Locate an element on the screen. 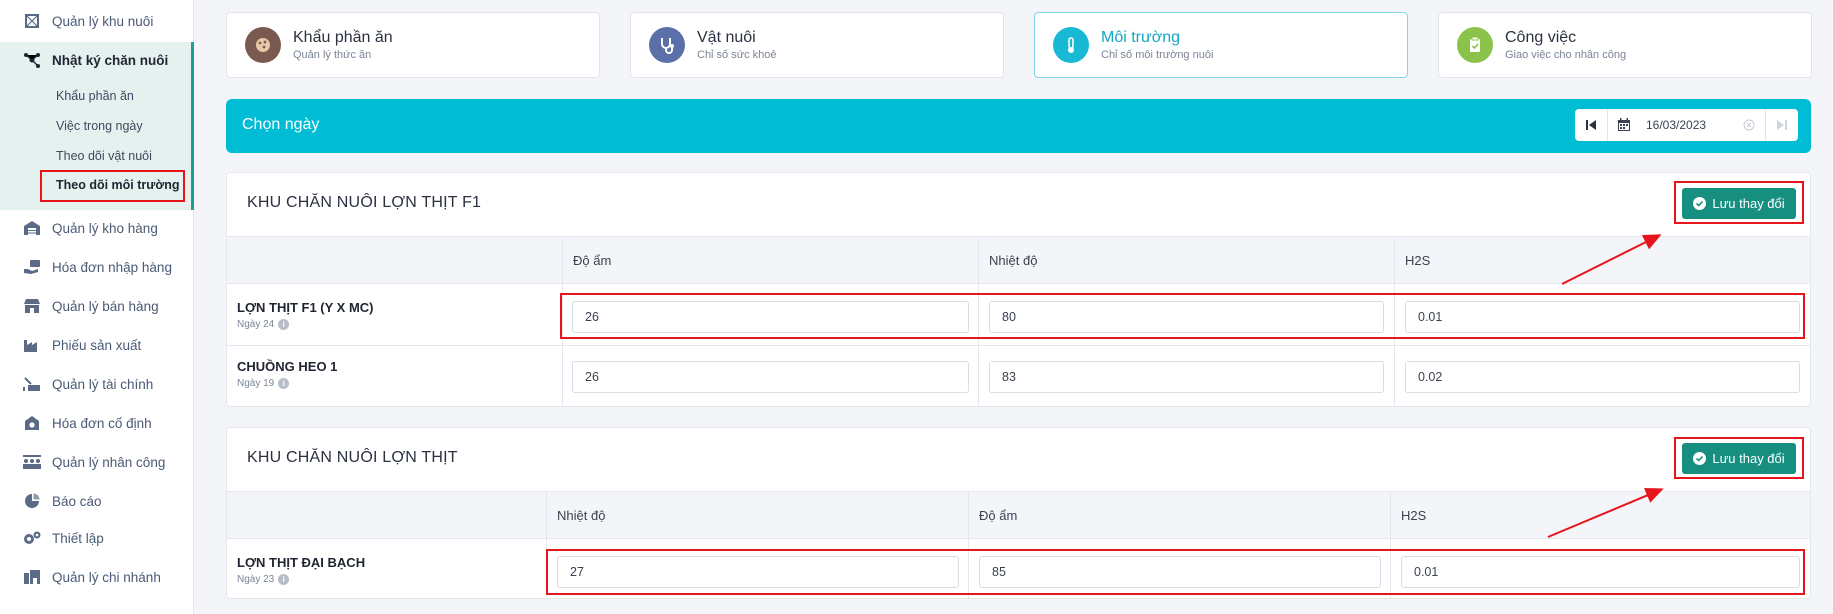  finance-icon is located at coordinates (32, 384).